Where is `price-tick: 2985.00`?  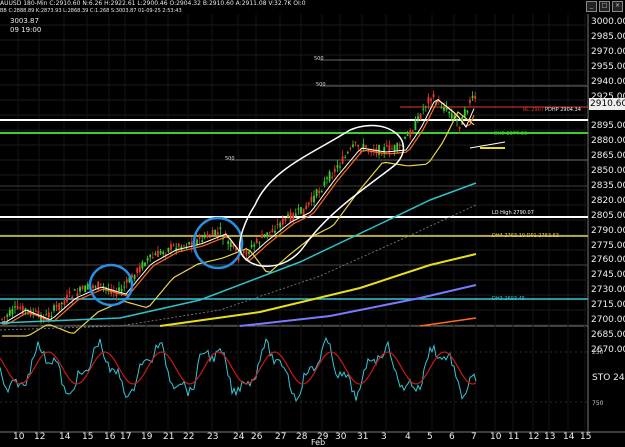 price-tick: 2985.00 is located at coordinates (608, 36).